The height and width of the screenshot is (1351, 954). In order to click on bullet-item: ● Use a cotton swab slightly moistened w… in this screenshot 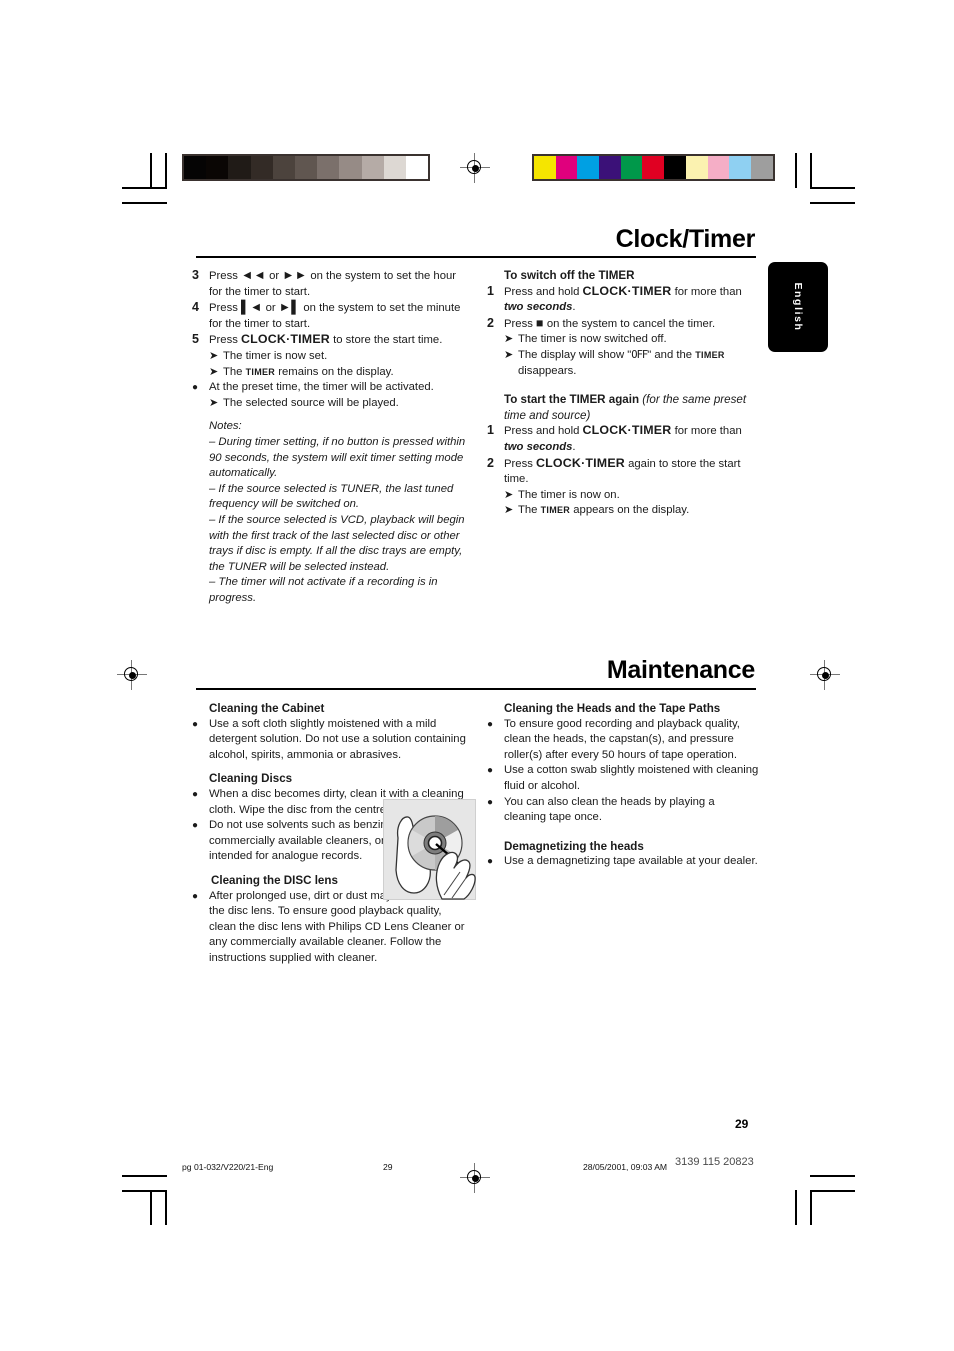, I will do `click(623, 778)`.